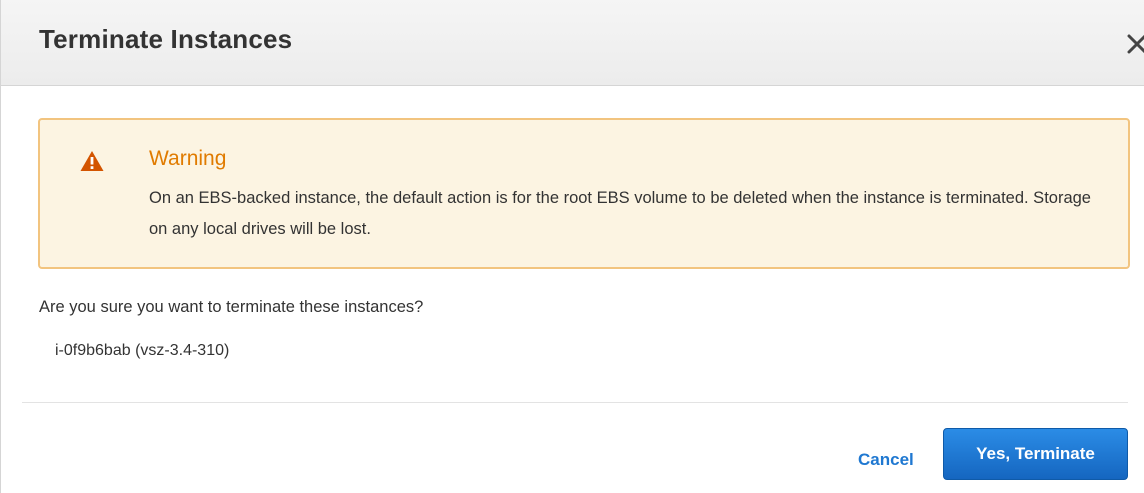 Image resolution: width=1144 pixels, height=493 pixels. Describe the element at coordinates (575, 402) in the screenshot. I see `footer-divider` at that location.